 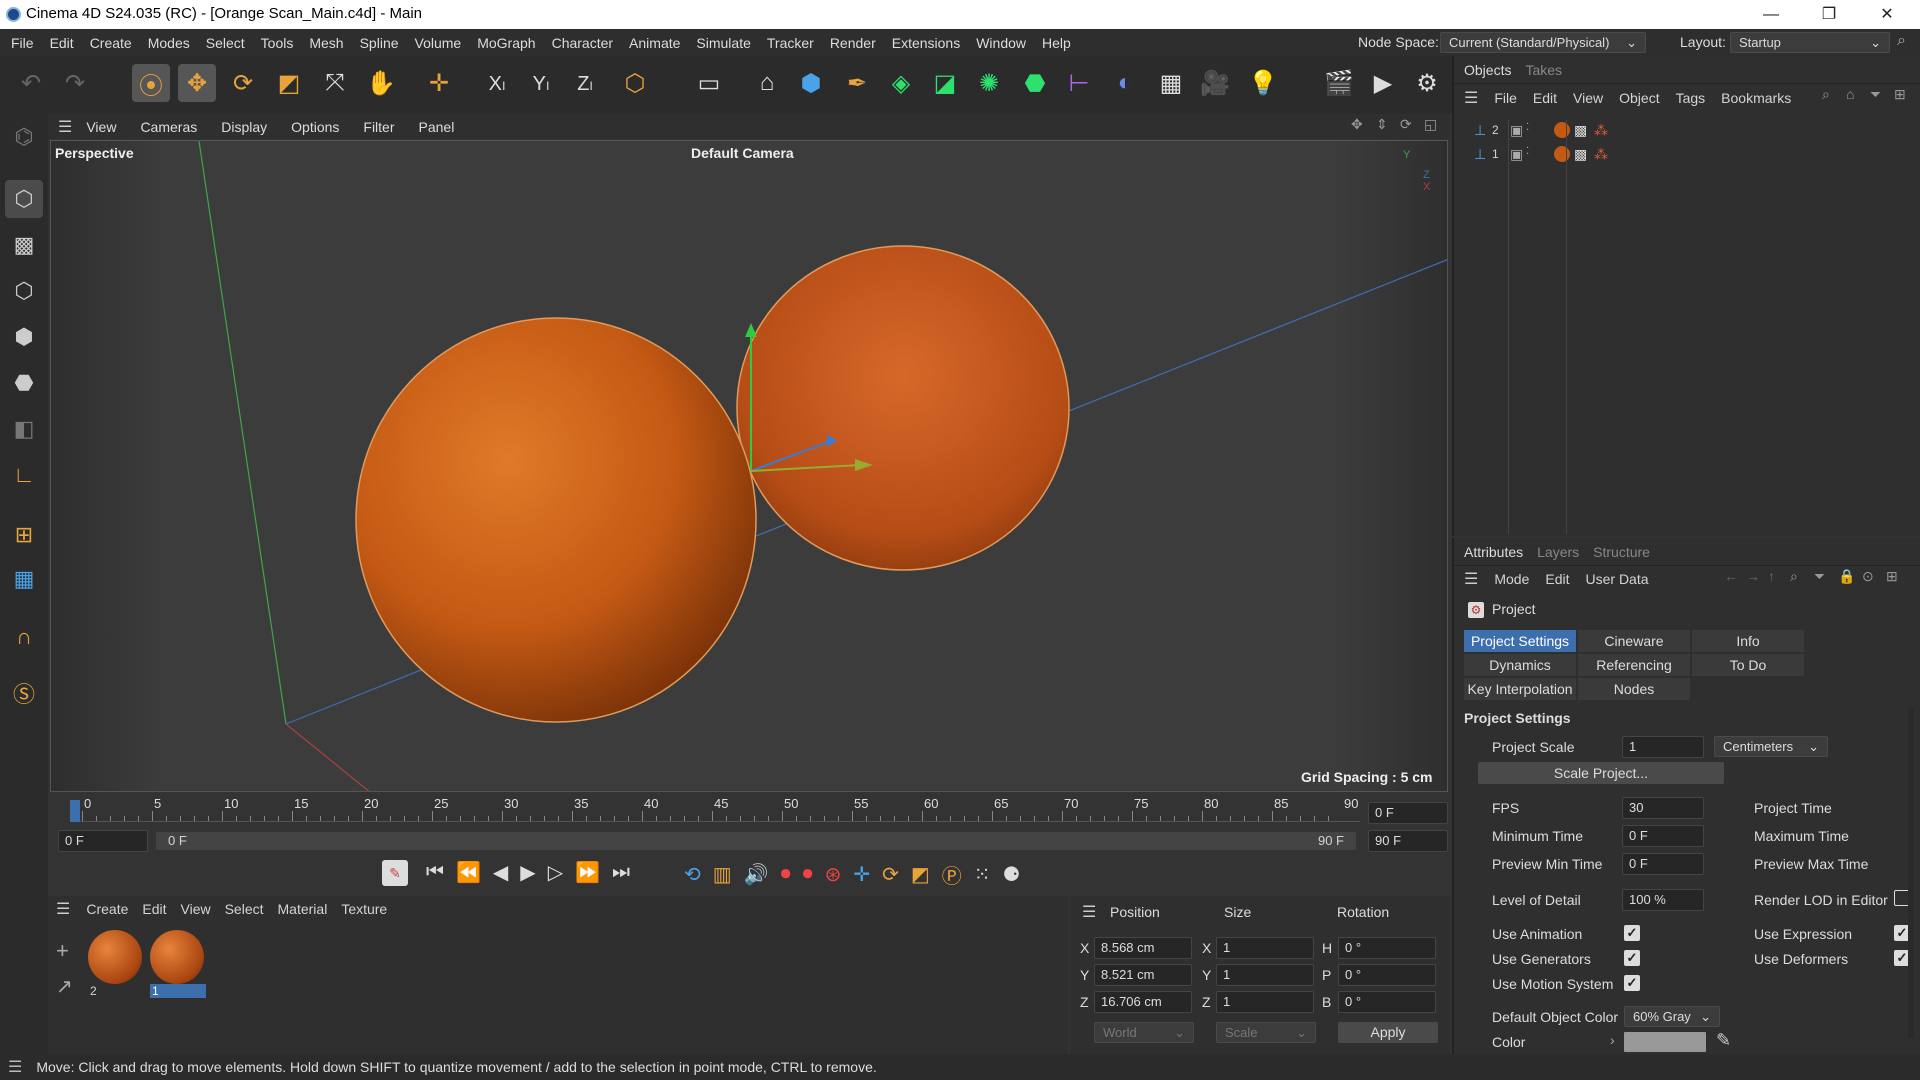 I want to click on make-editable-icon: ⌬, so click(x=24, y=137).